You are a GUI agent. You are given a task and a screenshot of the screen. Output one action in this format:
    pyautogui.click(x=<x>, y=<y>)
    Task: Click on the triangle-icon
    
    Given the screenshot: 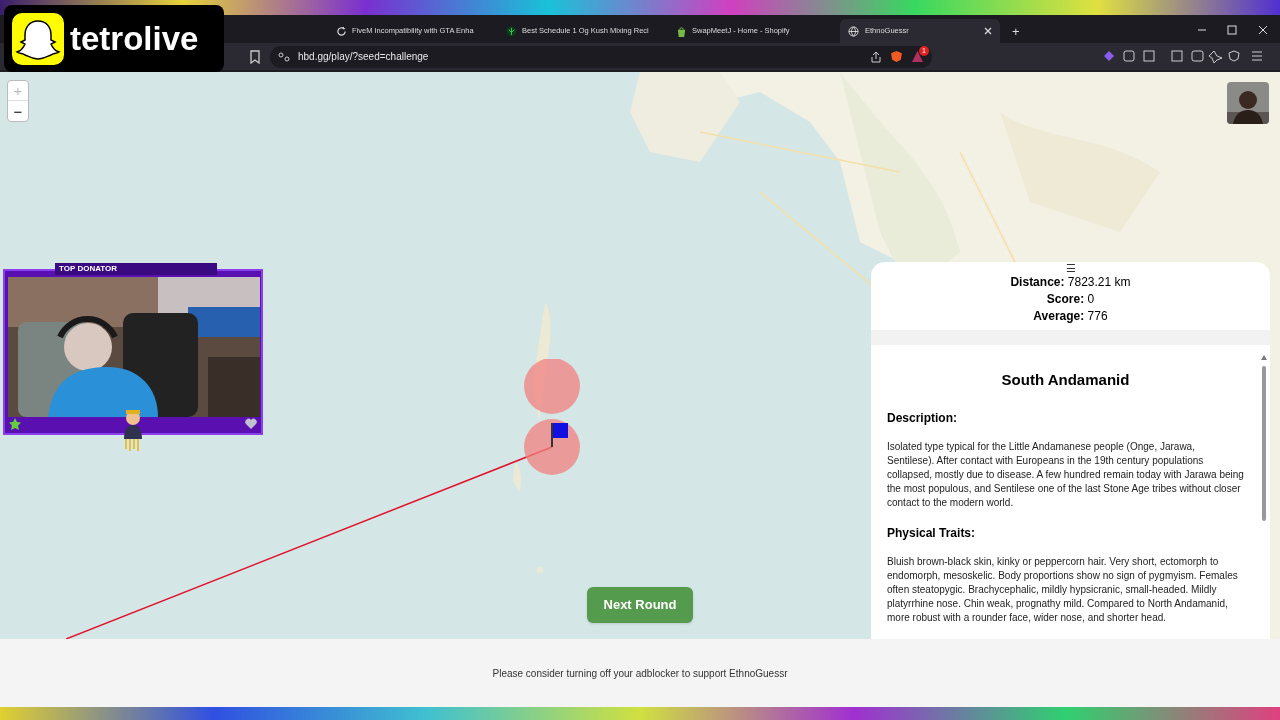 What is the action you would take?
    pyautogui.click(x=917, y=56)
    